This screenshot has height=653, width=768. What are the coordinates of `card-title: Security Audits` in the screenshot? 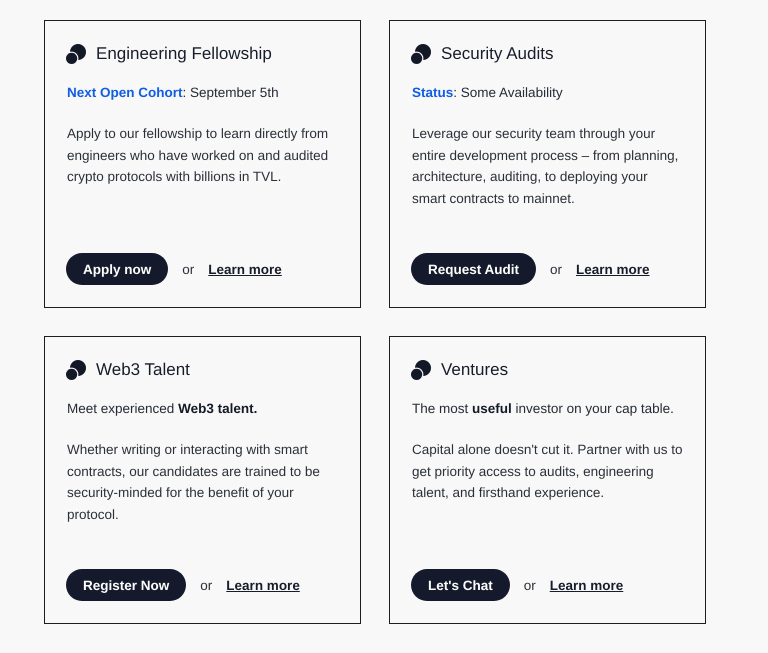 It's located at (497, 54).